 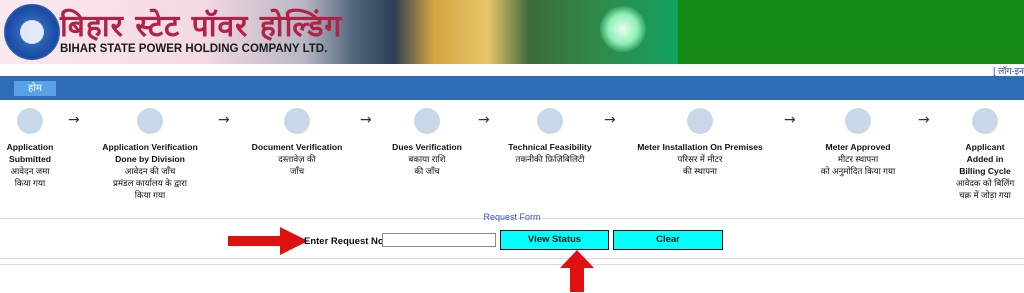 I want to click on nav-bar, so click(x=512, y=88).